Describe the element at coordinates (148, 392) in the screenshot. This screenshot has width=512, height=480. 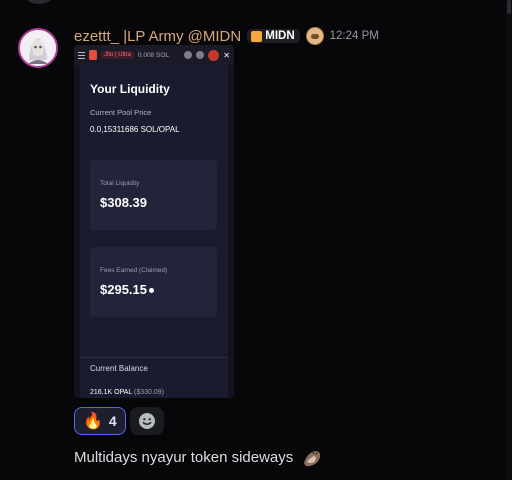
I see `balance-usd: ($330.09)` at that location.